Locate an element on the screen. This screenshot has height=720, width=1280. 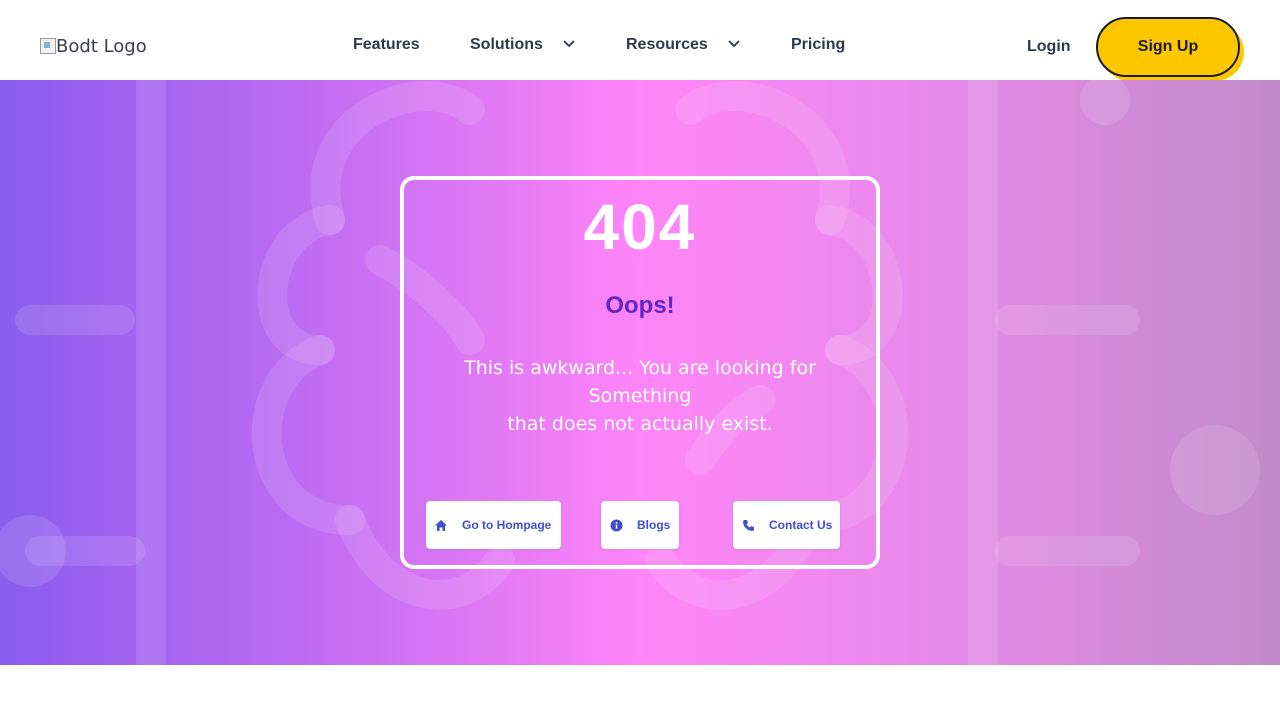
logo-alt-text: Bodt Logo is located at coordinates (101, 46).